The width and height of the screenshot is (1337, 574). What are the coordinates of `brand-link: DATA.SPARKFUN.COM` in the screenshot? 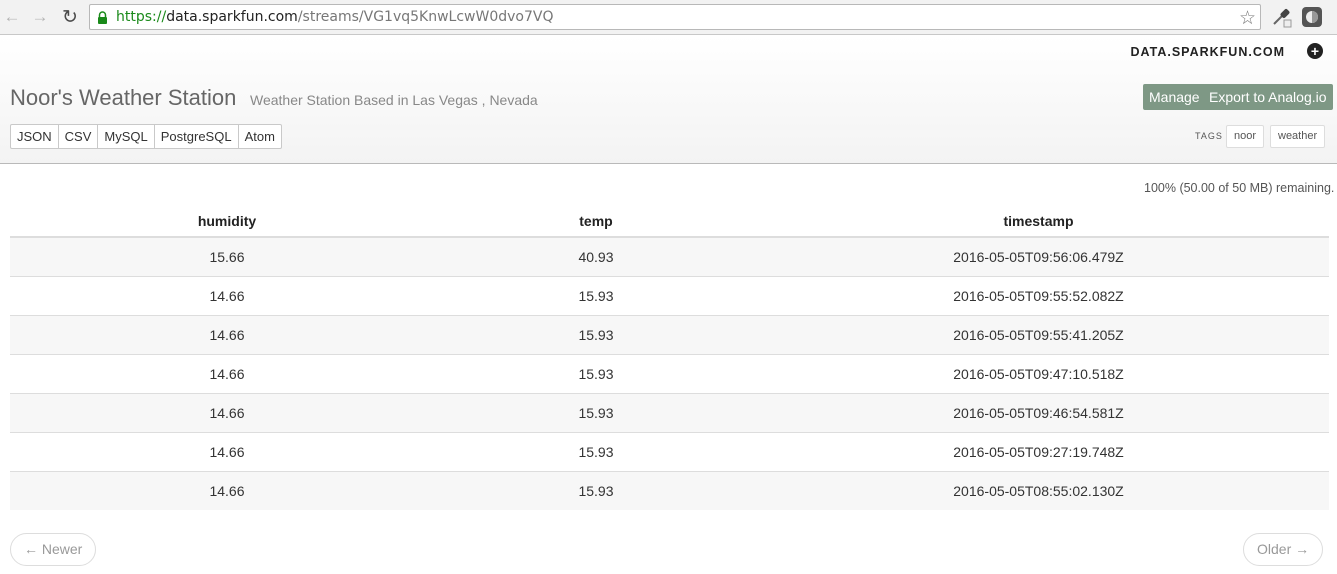 It's located at (1208, 52).